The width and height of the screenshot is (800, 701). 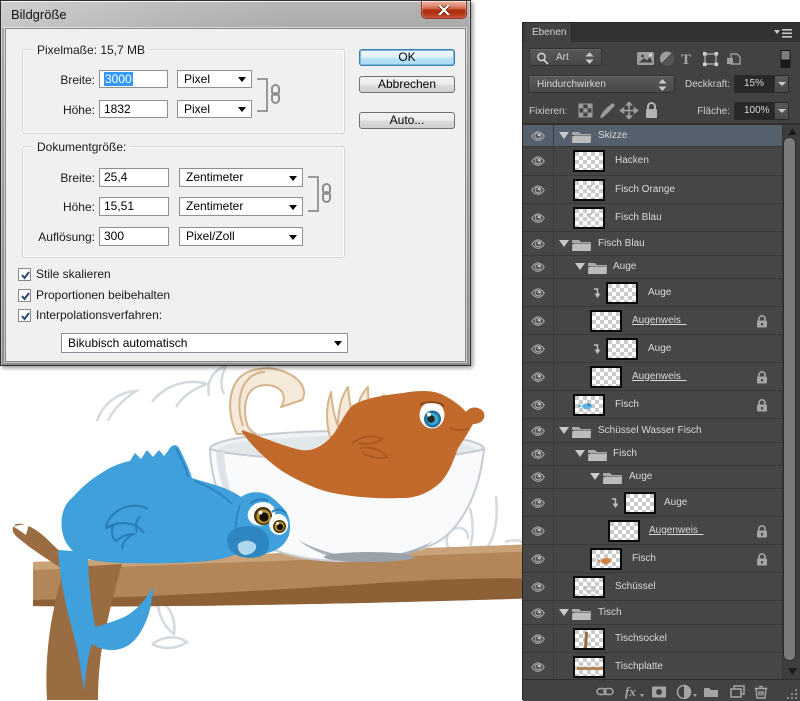 What do you see at coordinates (686, 60) in the screenshot?
I see `svg-text: T` at bounding box center [686, 60].